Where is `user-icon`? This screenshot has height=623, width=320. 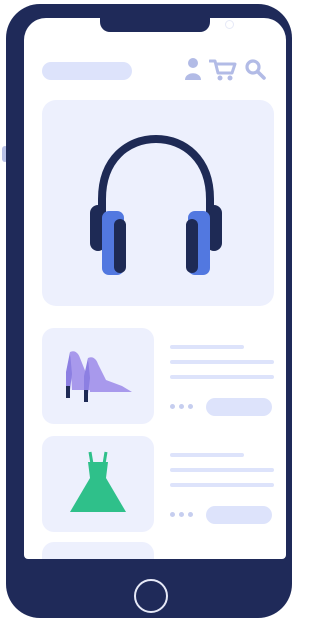
user-icon is located at coordinates (193, 71).